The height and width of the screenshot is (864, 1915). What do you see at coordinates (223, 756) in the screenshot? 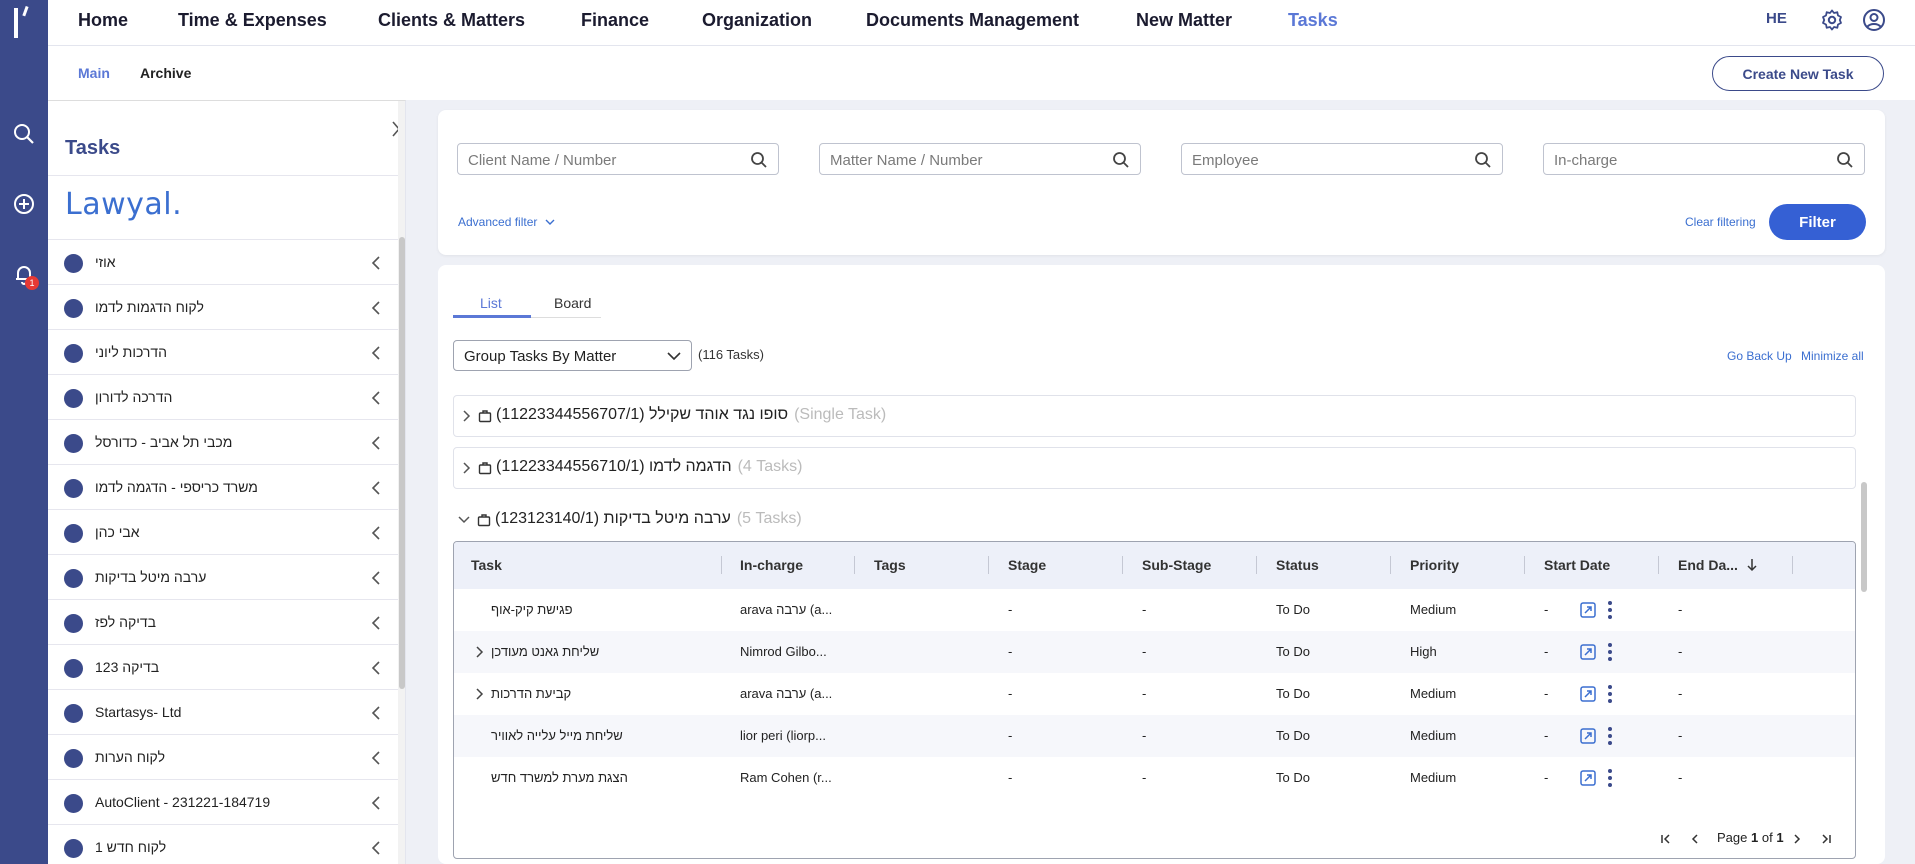
I see `sidebar-client-item: לקוח הערות` at bounding box center [223, 756].